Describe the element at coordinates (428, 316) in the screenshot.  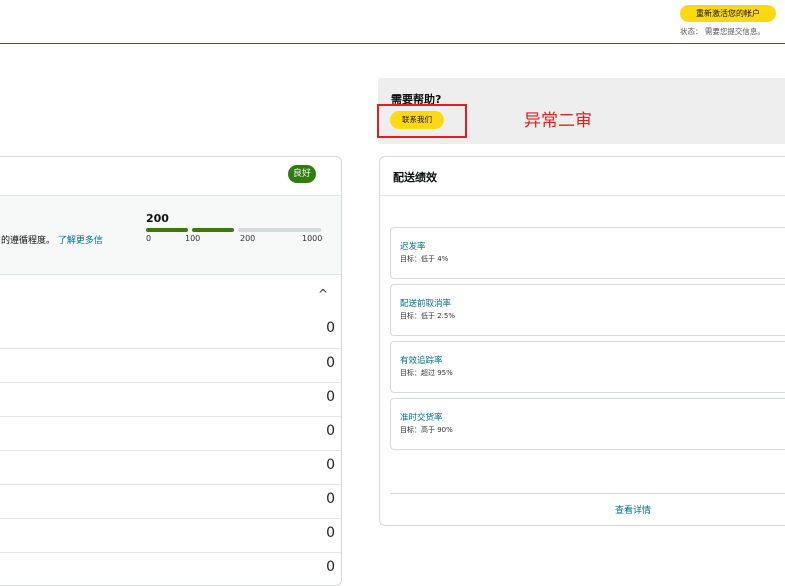
I see `metric-target: 目标：低于 2.5%` at that location.